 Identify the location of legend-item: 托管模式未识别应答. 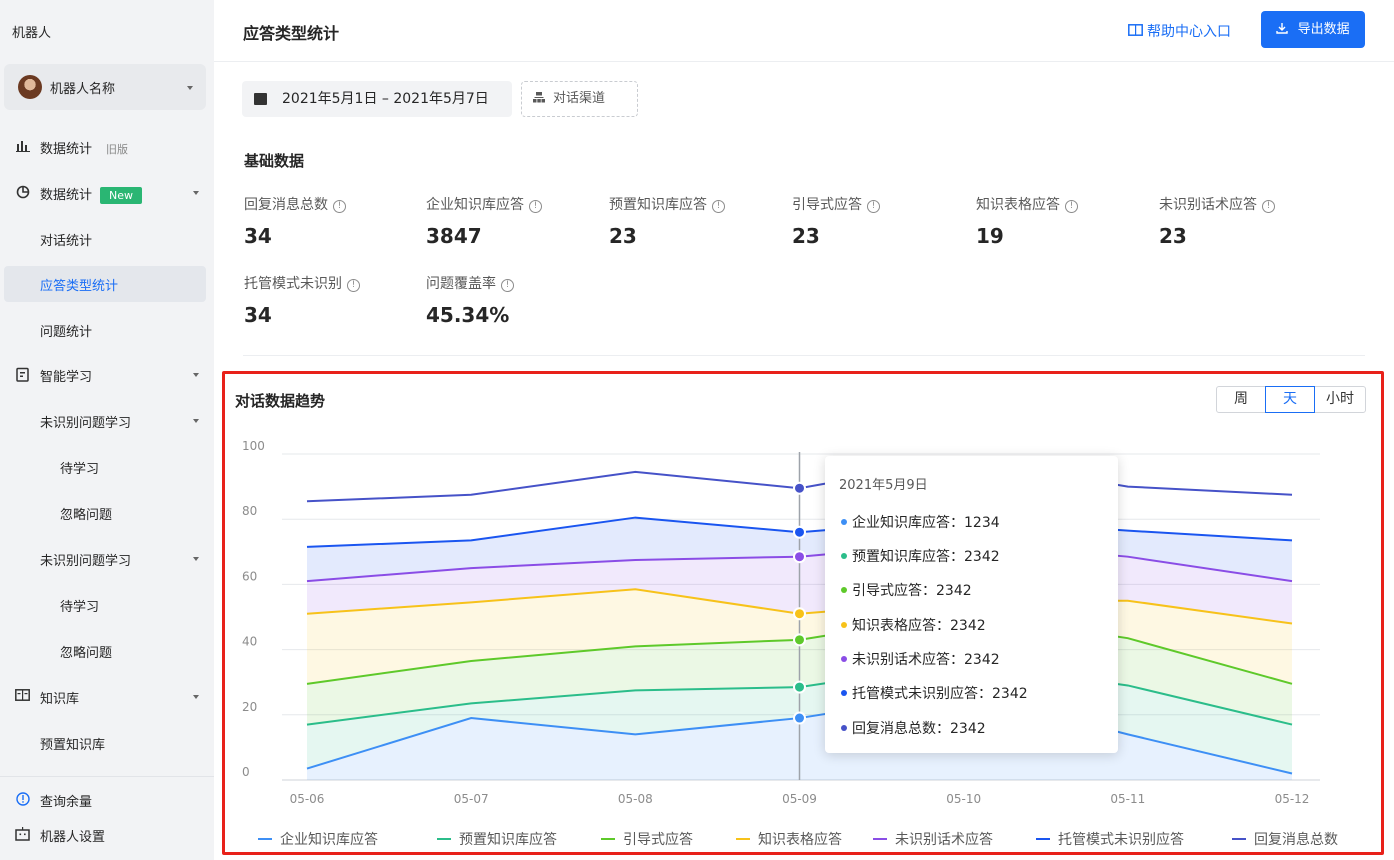
(1110, 839).